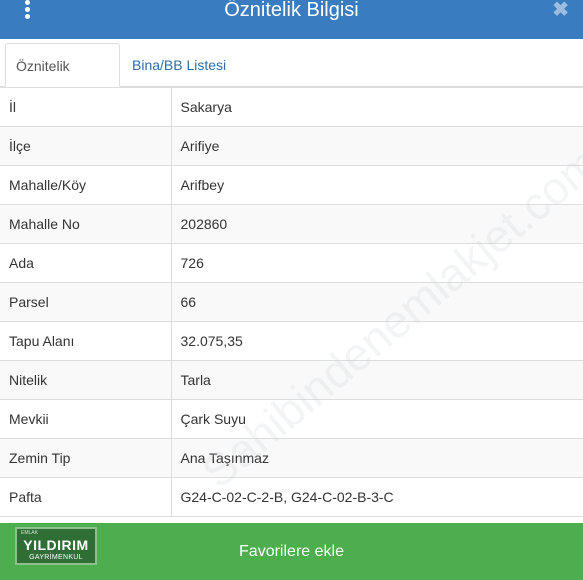 The image size is (583, 580). I want to click on attribute-value: G24-C-02-C-2-B, G24-C-02-B-3-C, so click(376, 497).